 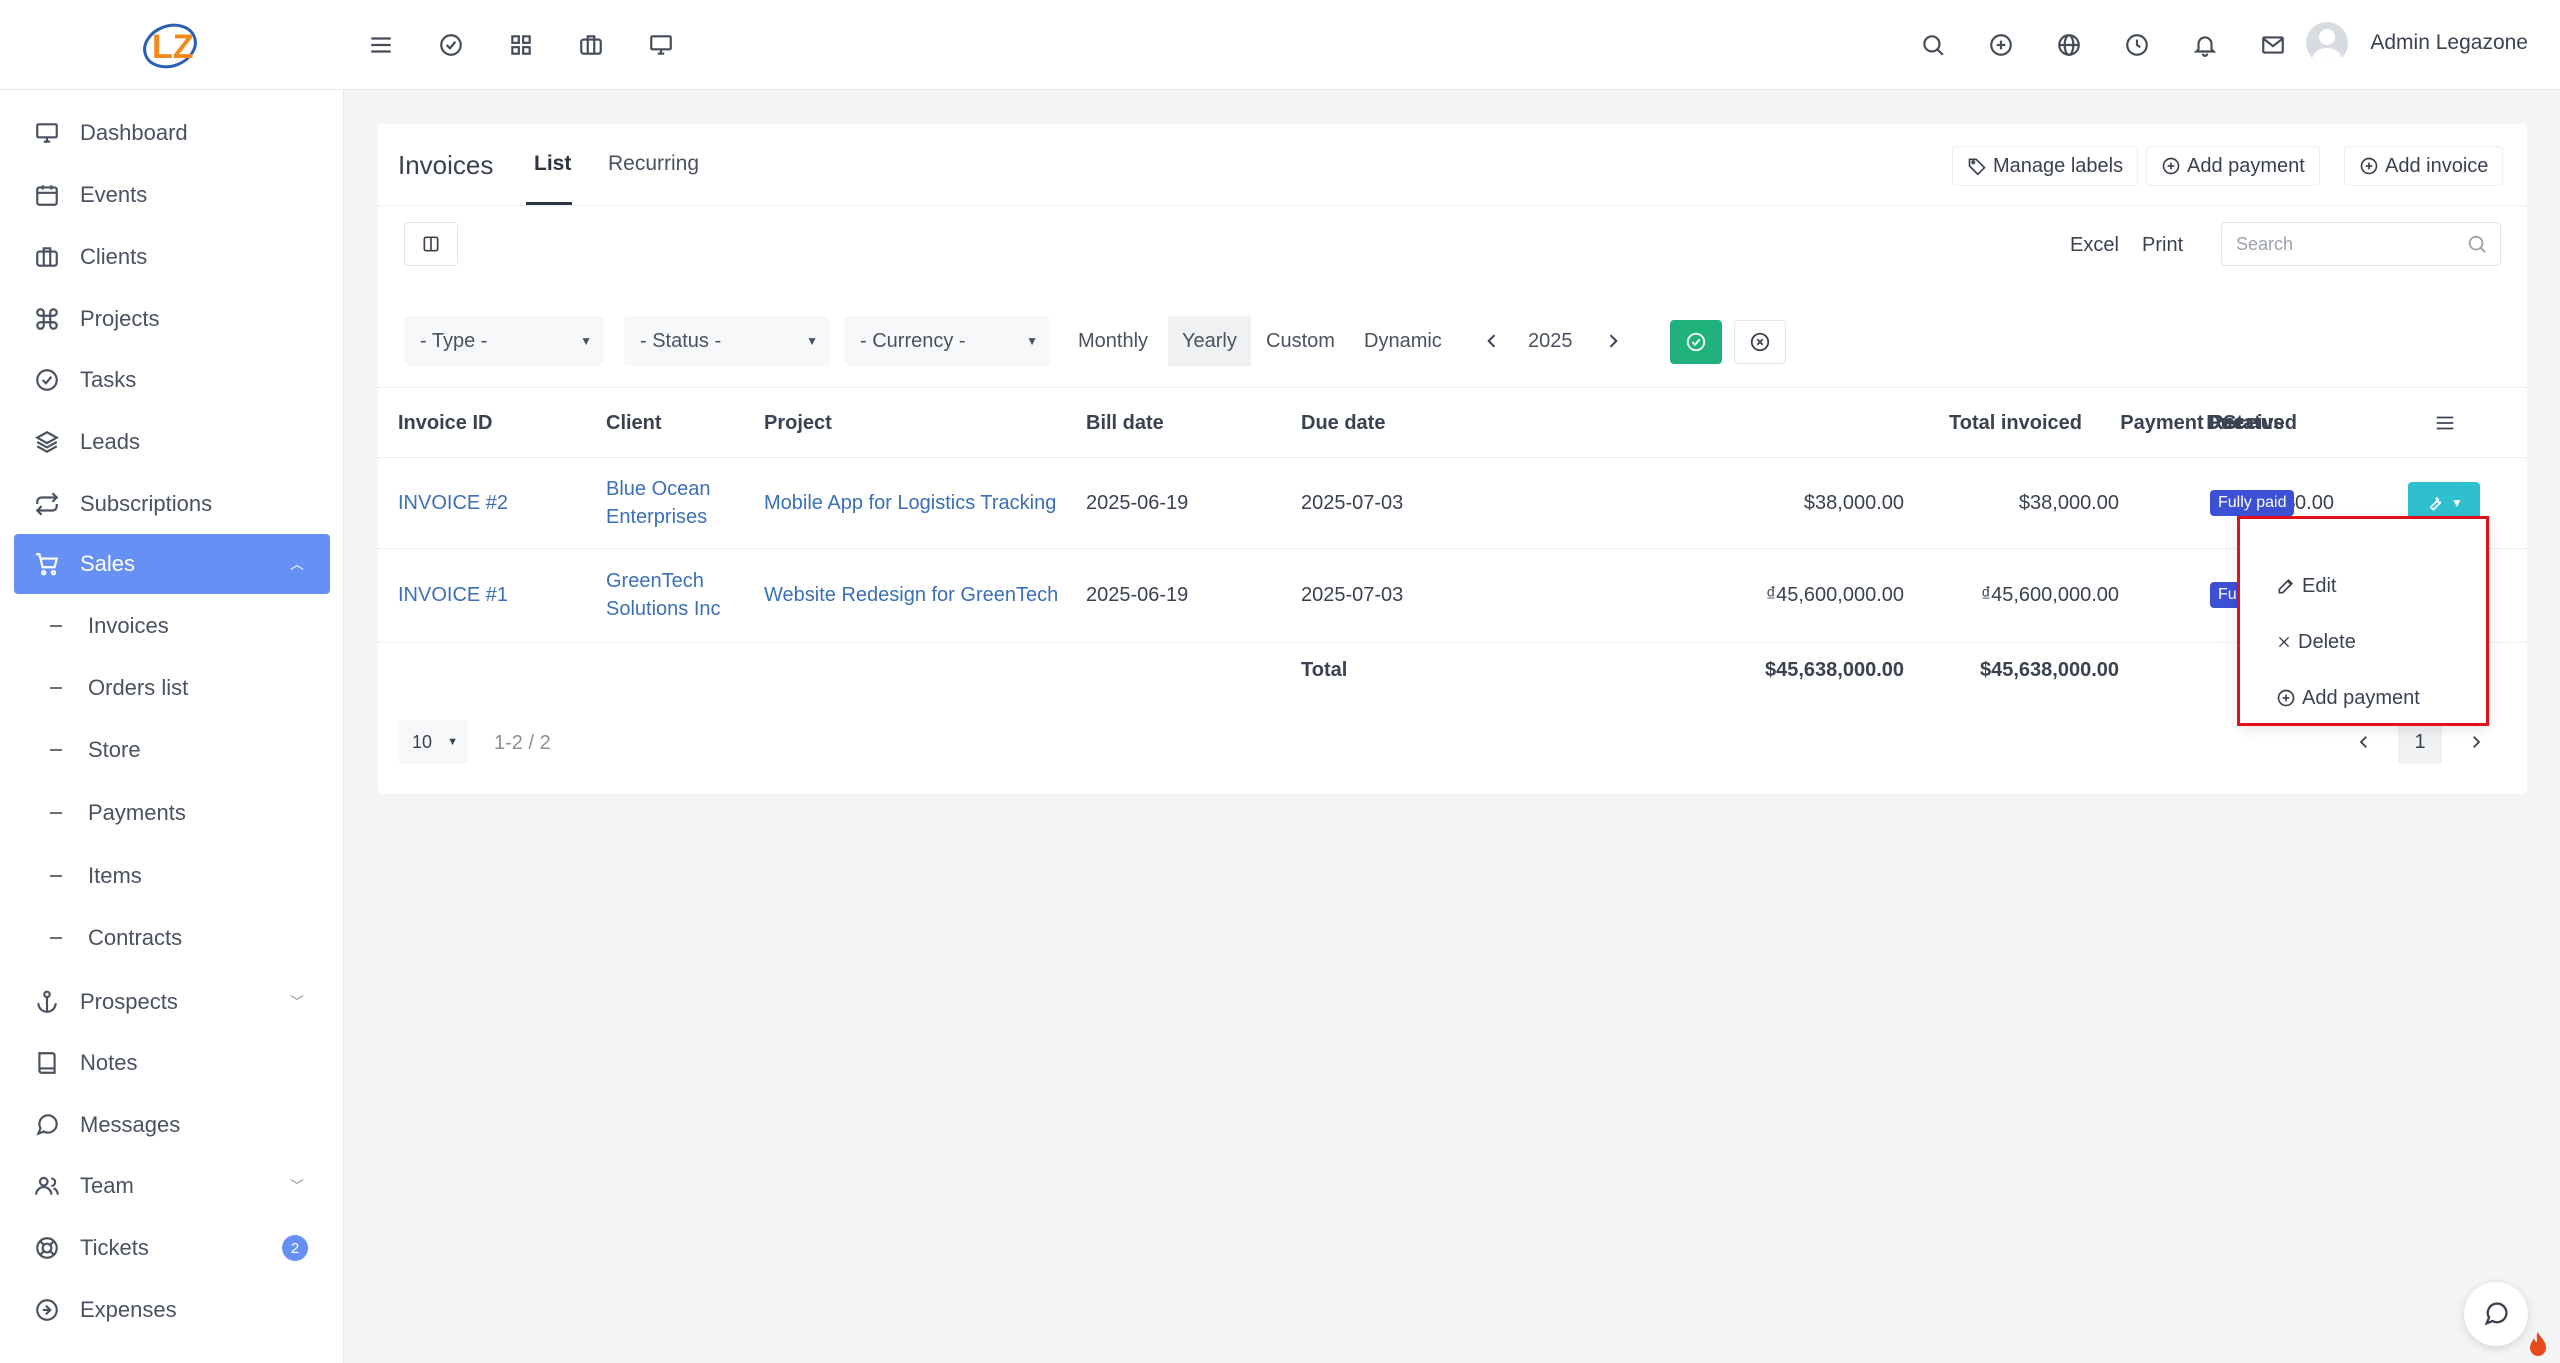 I want to click on search-icon, so click(x=1933, y=45).